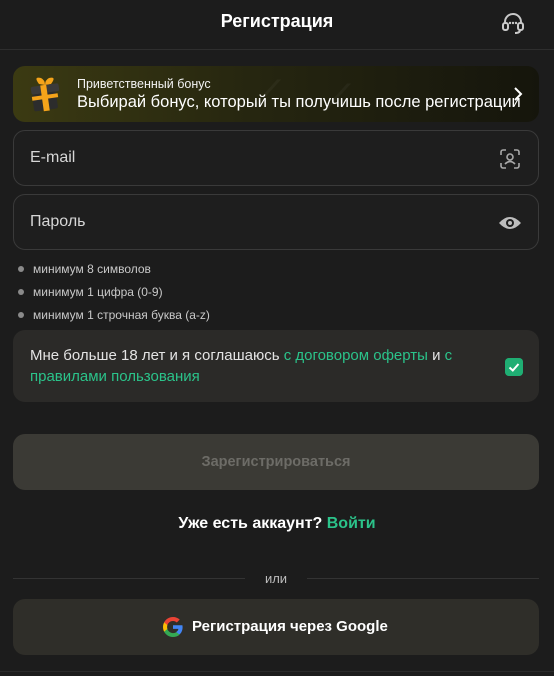 The image size is (554, 676). I want to click on login-prompt: Уже есть аккаунт? Войти, so click(277, 524).